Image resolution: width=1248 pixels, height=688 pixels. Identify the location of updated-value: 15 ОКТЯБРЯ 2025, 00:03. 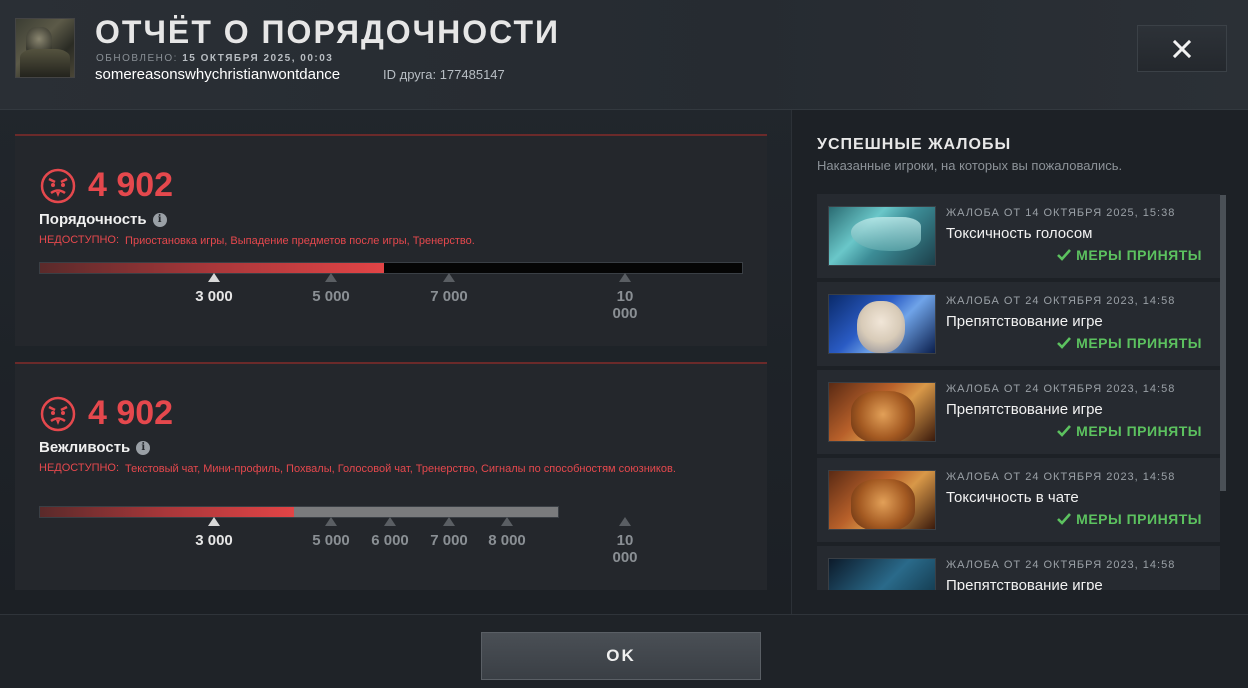
(258, 58).